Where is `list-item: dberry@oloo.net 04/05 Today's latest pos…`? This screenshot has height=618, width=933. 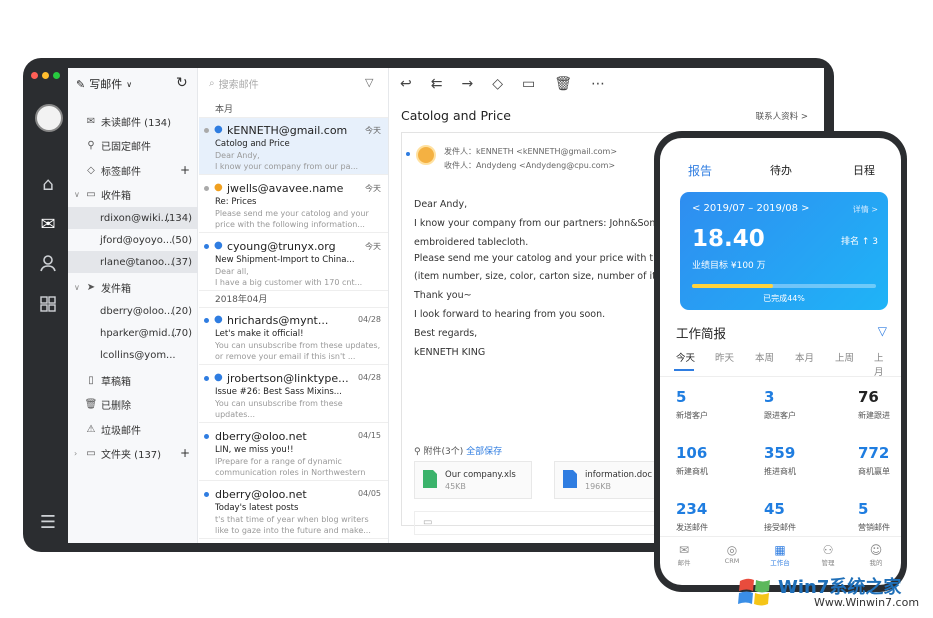 list-item: dberry@oloo.net 04/05 Today's latest pos… is located at coordinates (293, 510).